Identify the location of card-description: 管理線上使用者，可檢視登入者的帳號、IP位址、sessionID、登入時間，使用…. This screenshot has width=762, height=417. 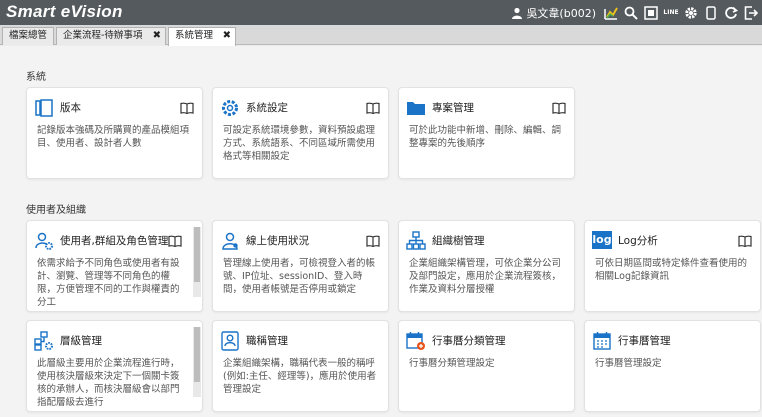
(299, 276).